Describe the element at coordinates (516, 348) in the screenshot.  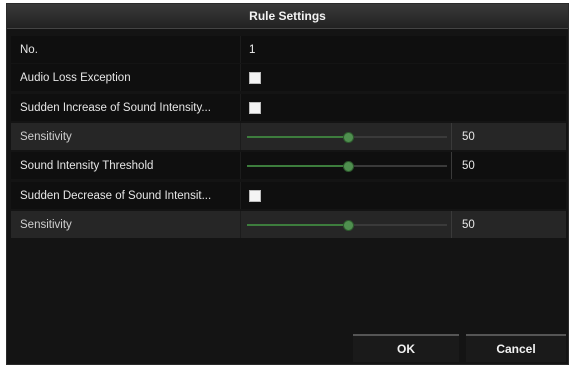
I see `cancel-button: Cancel` at that location.